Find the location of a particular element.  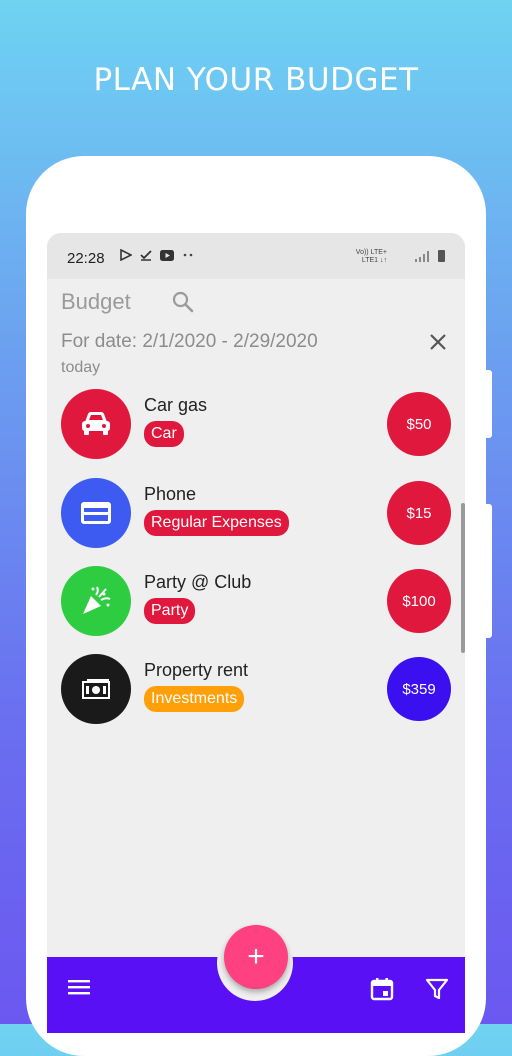

status-bar: 22:28 Vo)) LTE+ LTE1 ↓↑ is located at coordinates (256, 256).